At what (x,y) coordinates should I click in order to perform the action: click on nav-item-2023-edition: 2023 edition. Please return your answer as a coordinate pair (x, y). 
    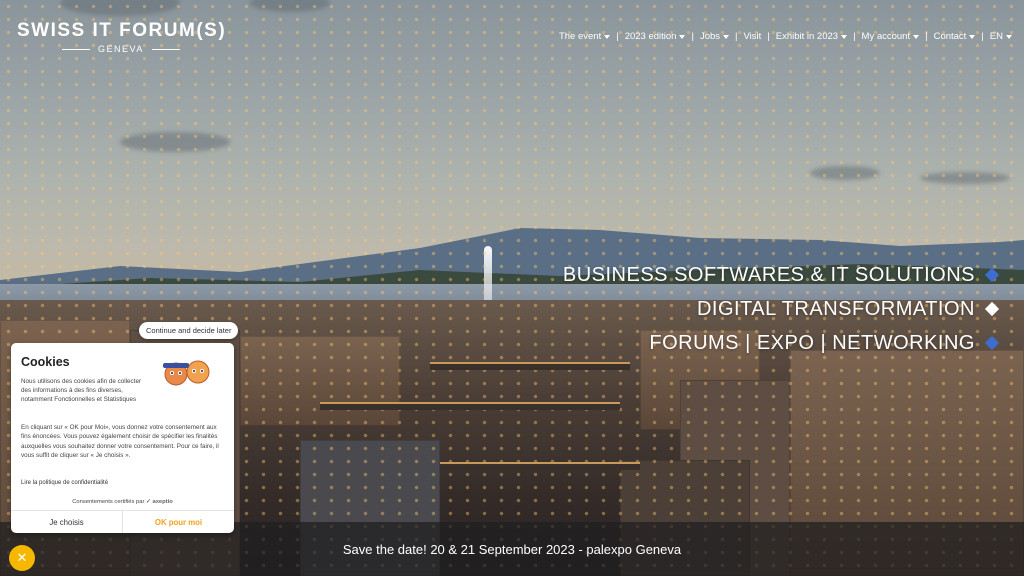
    Looking at the image, I should click on (655, 36).